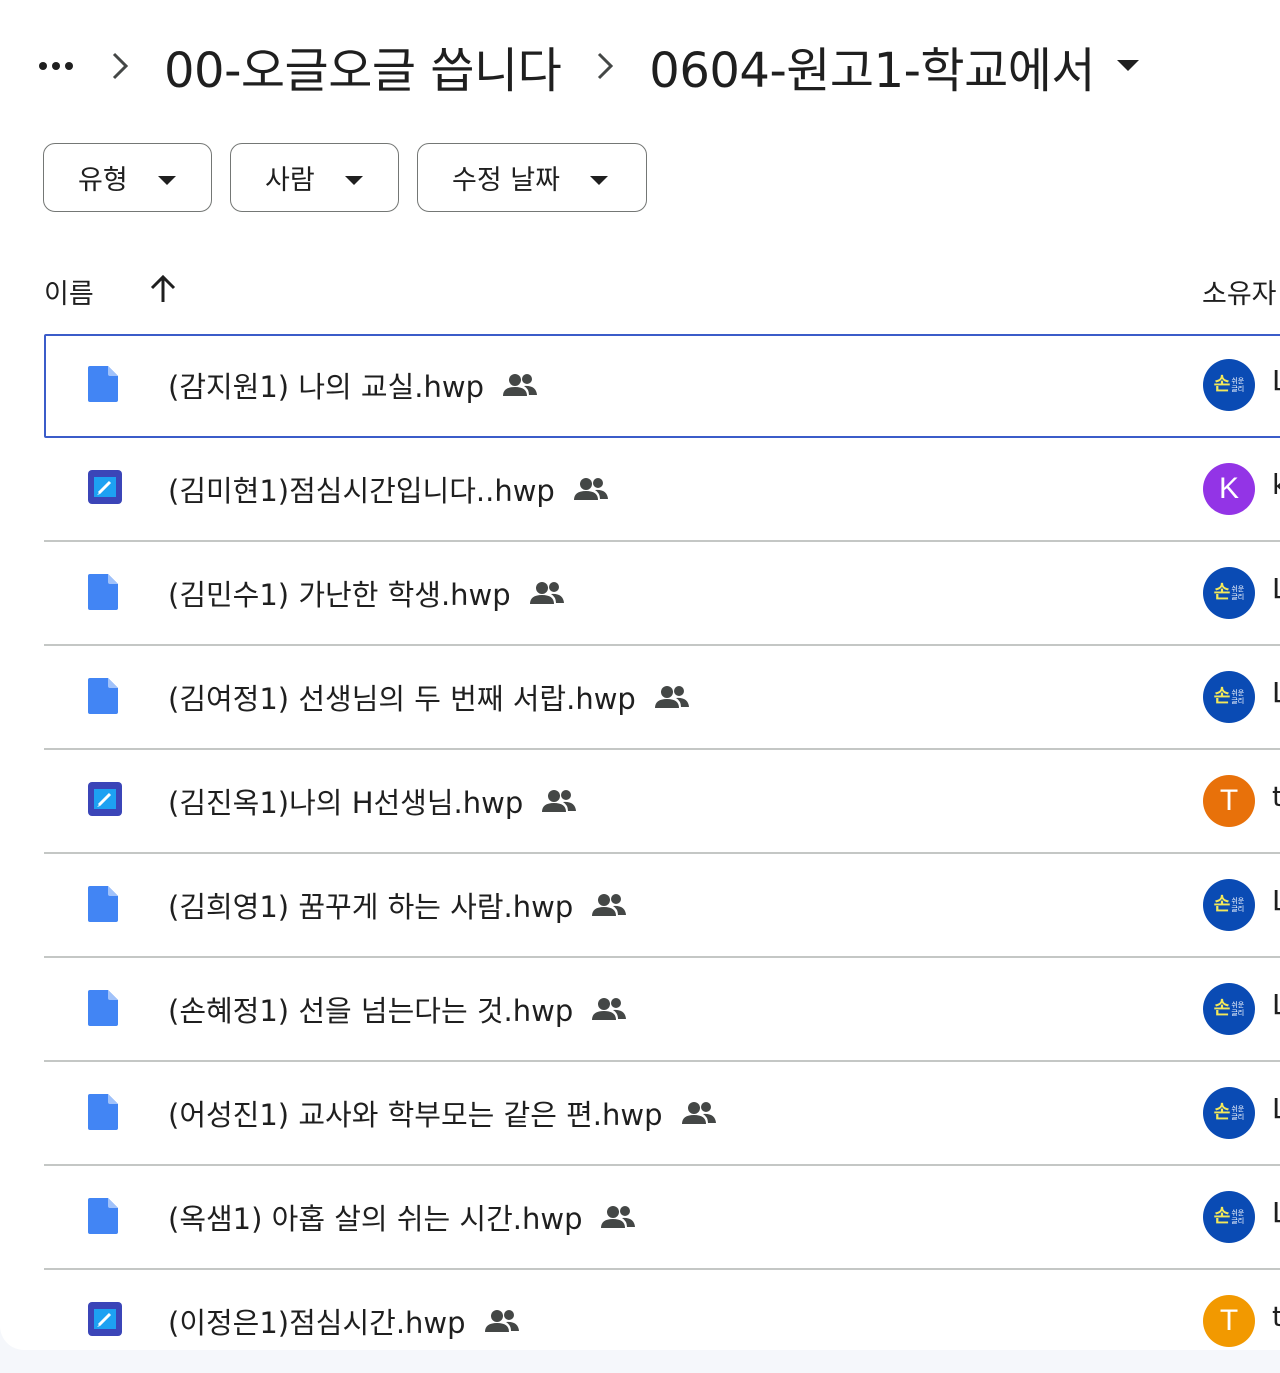  What do you see at coordinates (662, 1218) in the screenshot?
I see `file-row: (옥샘1) 아홉 살의 쉬는 시간.hwp 손 쉬운 글리 L` at bounding box center [662, 1218].